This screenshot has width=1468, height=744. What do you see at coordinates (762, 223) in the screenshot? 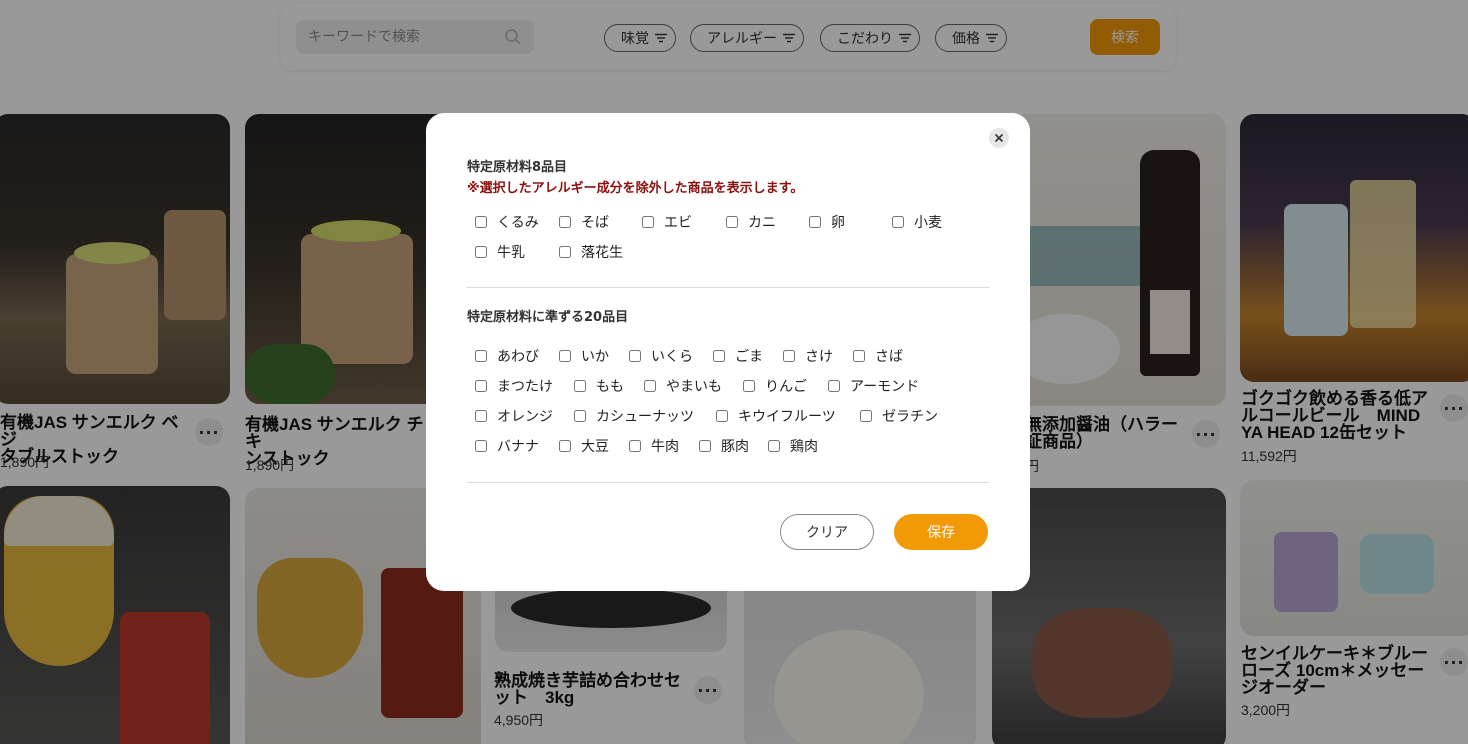
I see `allergen-label: カニ` at bounding box center [762, 223].